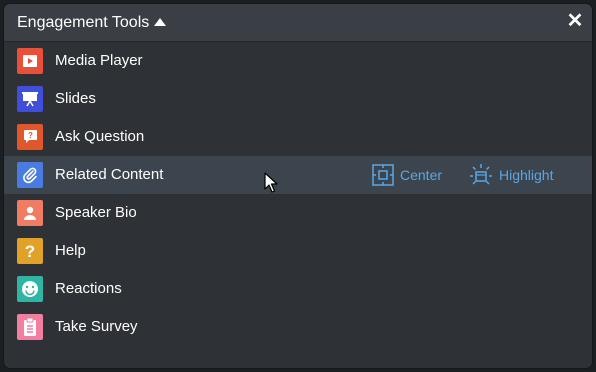  What do you see at coordinates (160, 22) in the screenshot?
I see `caret-up-icon` at bounding box center [160, 22].